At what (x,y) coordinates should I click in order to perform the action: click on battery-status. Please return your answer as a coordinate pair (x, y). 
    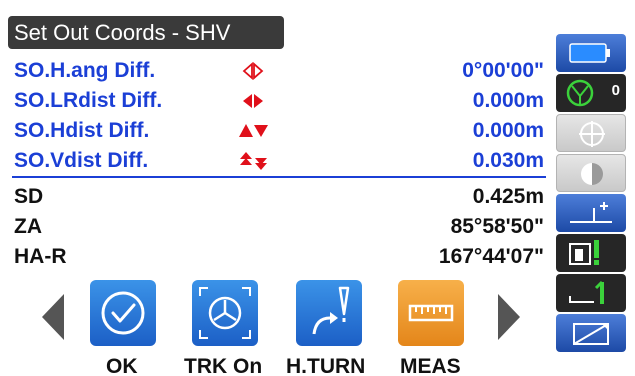
    Looking at the image, I should click on (591, 53).